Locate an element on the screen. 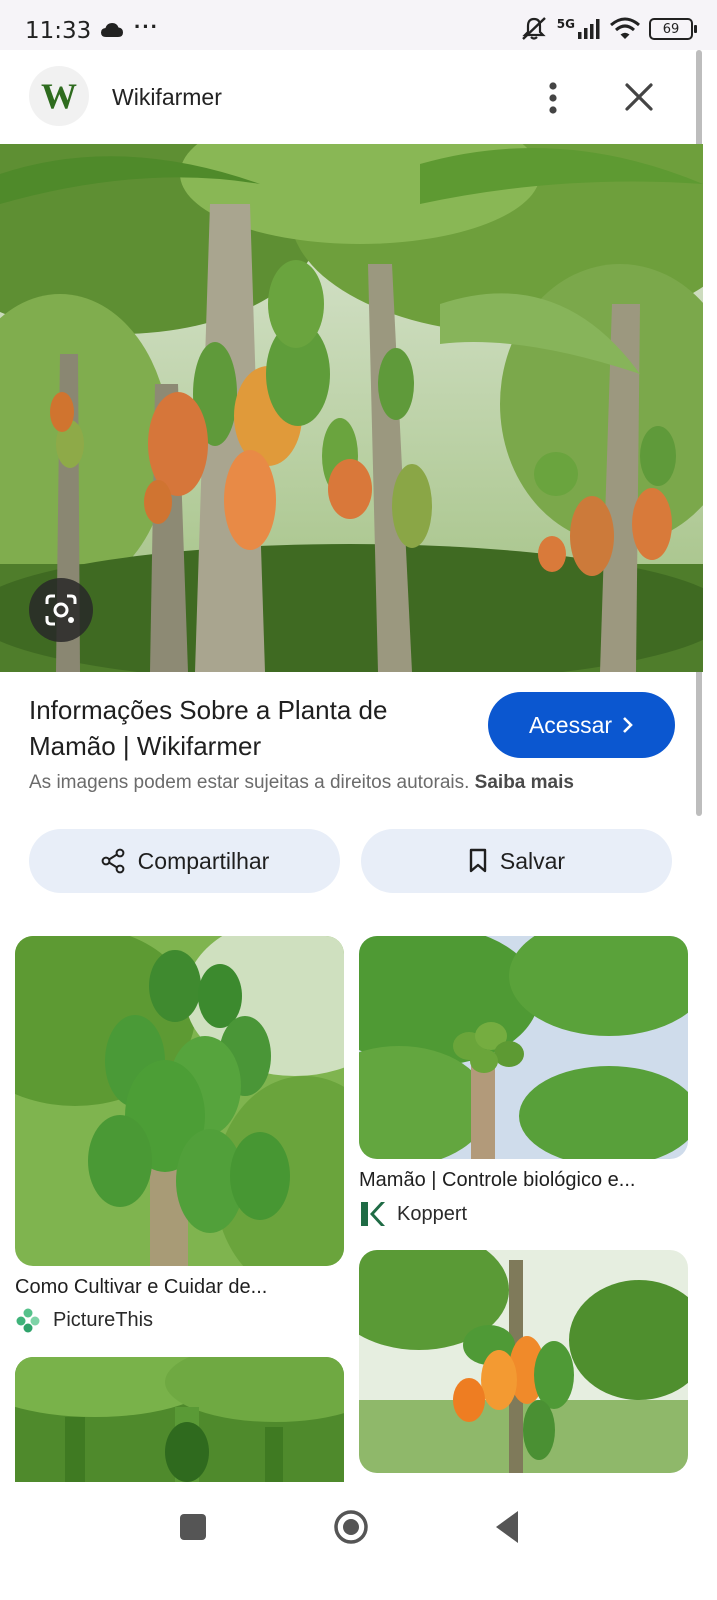  home-button is located at coordinates (351, 1527).